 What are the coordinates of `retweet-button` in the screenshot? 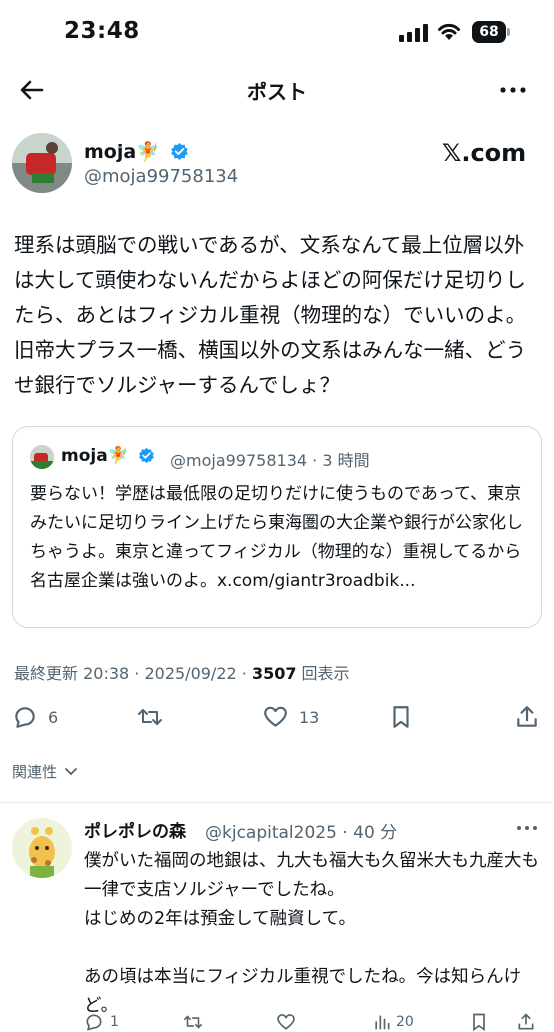 It's located at (153, 717).